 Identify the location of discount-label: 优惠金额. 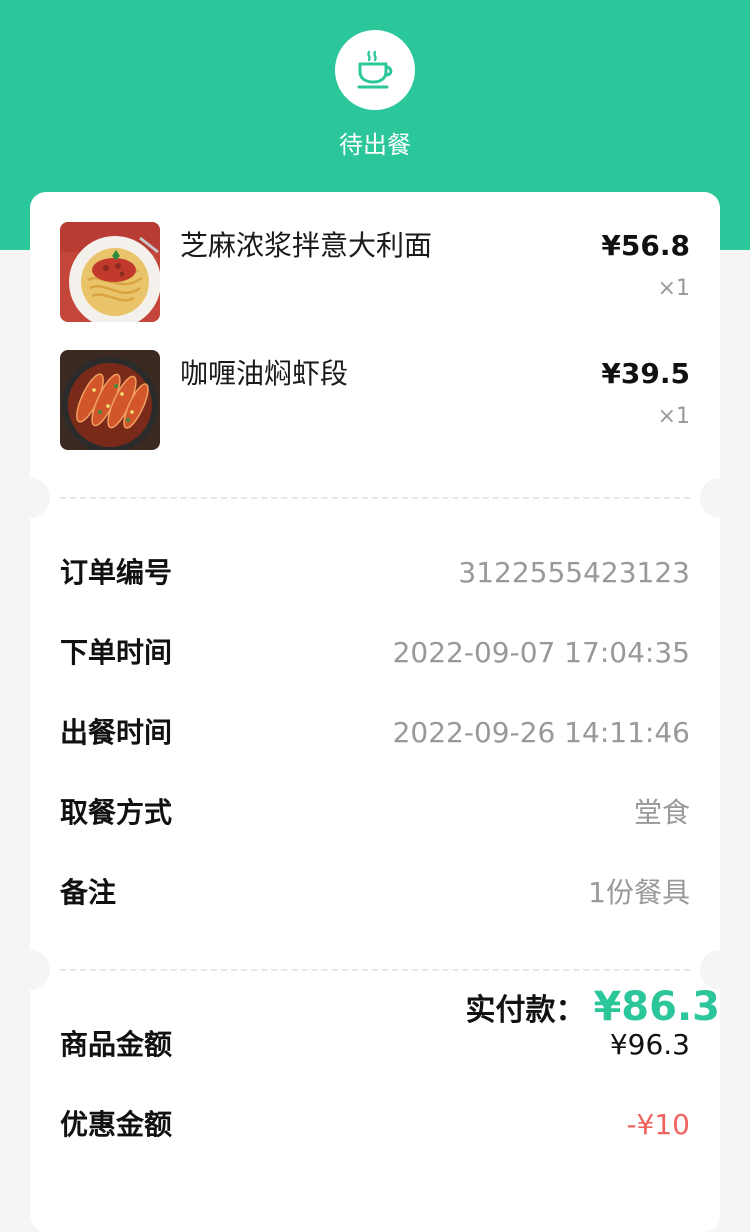
(116, 1124).